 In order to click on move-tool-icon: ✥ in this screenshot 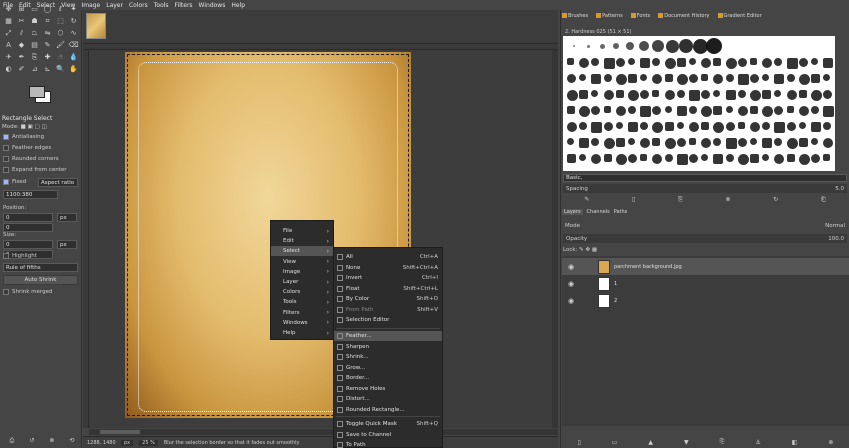, I will do `click(8, 9)`.